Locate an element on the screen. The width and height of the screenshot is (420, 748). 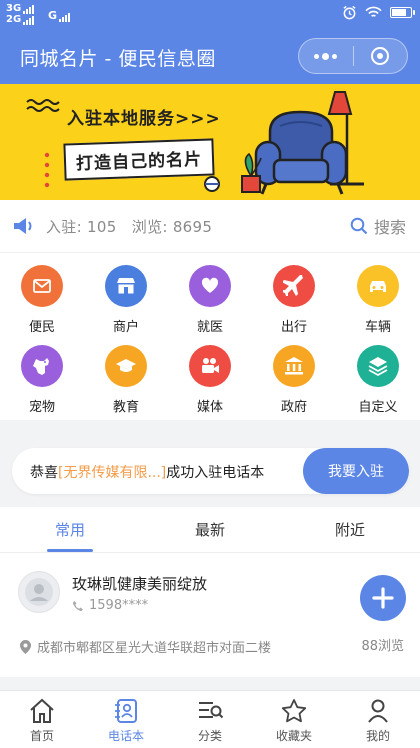
tabbar-favorites-label: 收藏夹 is located at coordinates (293, 736).